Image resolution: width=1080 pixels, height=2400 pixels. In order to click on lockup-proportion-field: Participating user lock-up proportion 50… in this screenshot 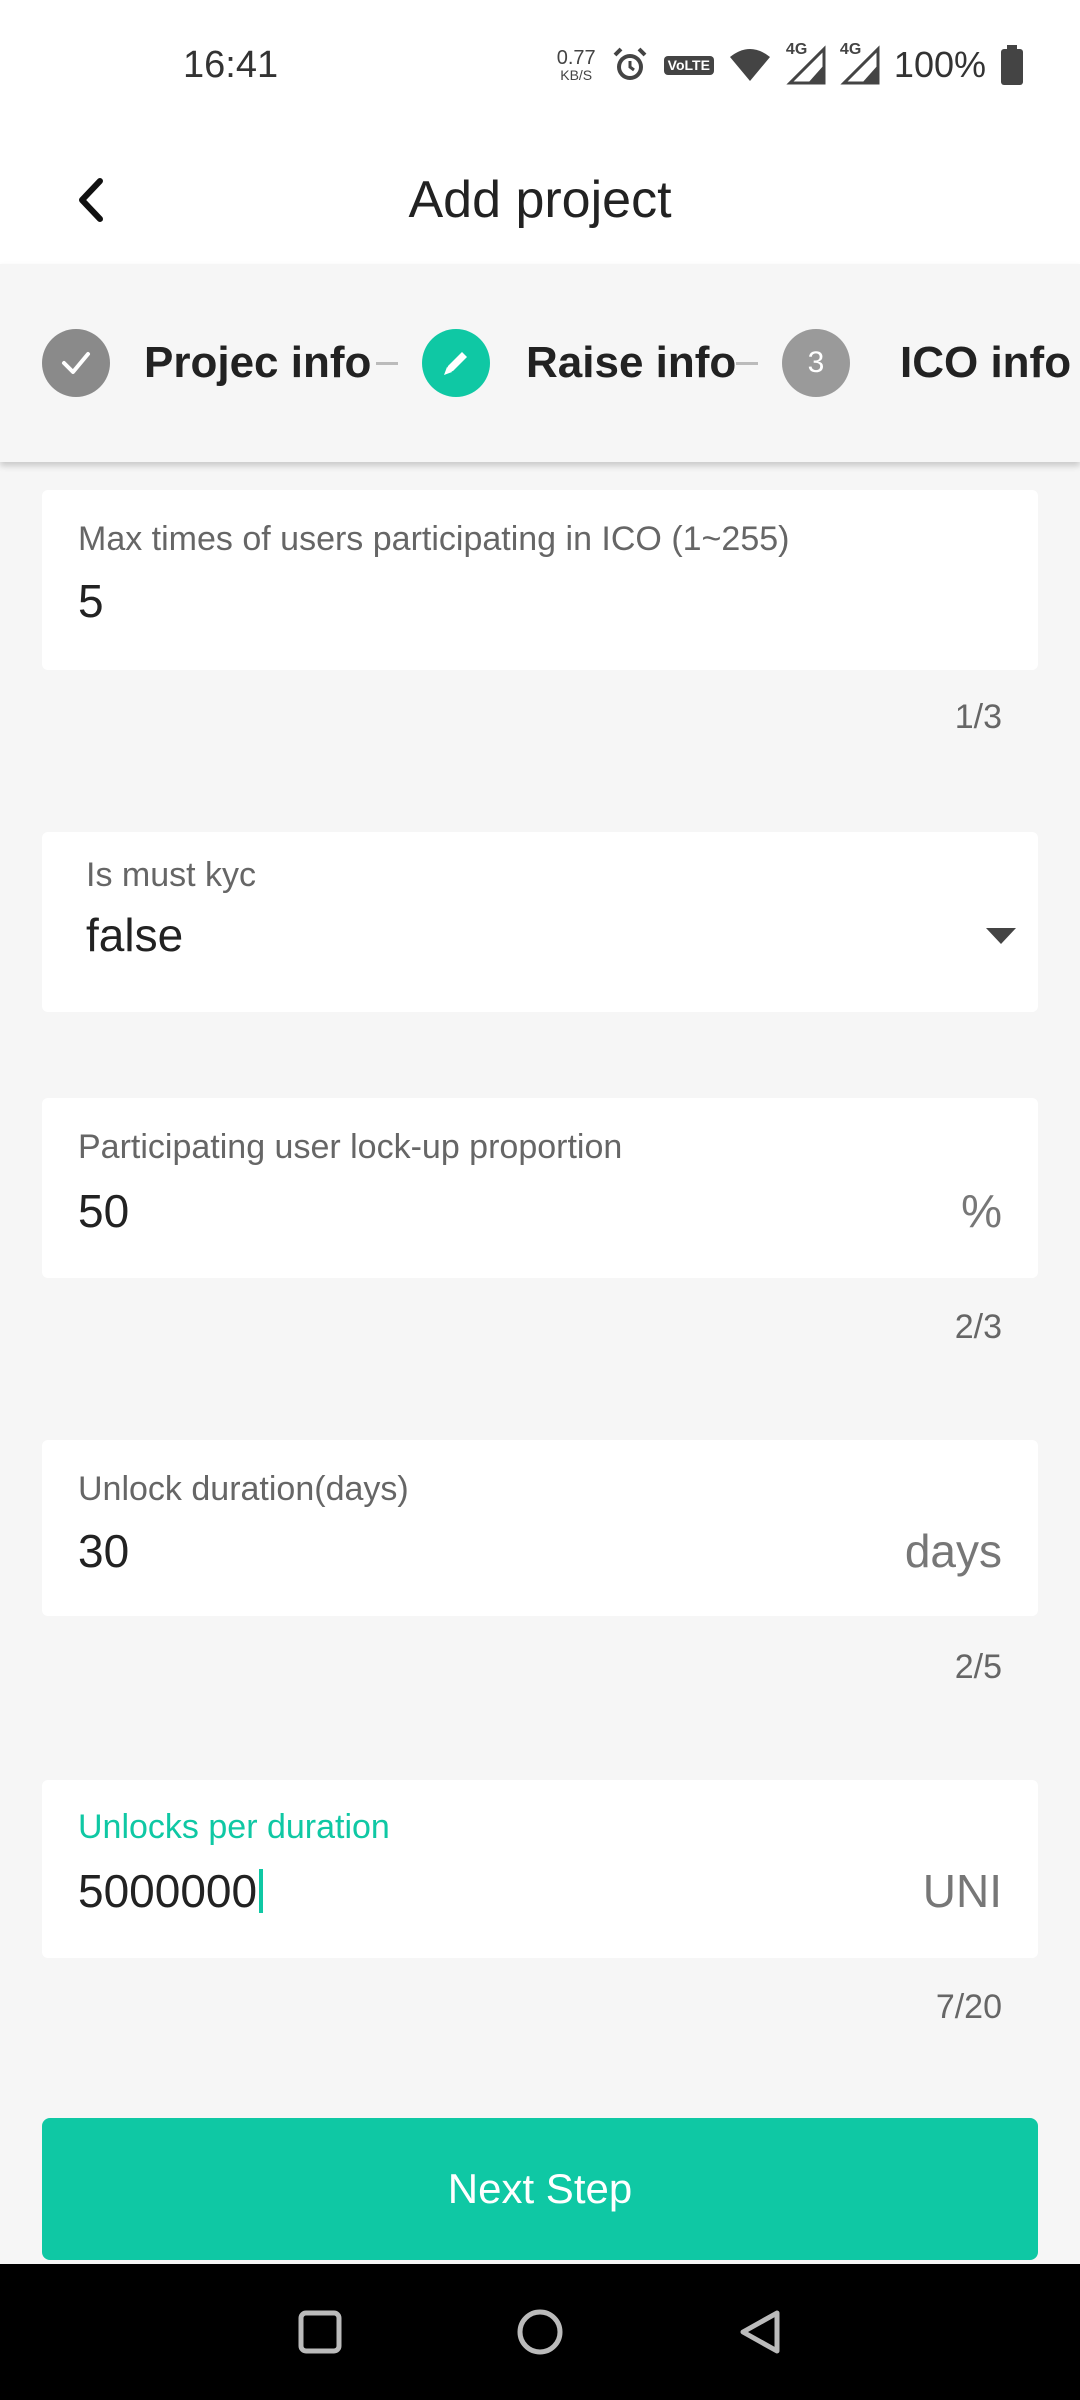, I will do `click(540, 1188)`.